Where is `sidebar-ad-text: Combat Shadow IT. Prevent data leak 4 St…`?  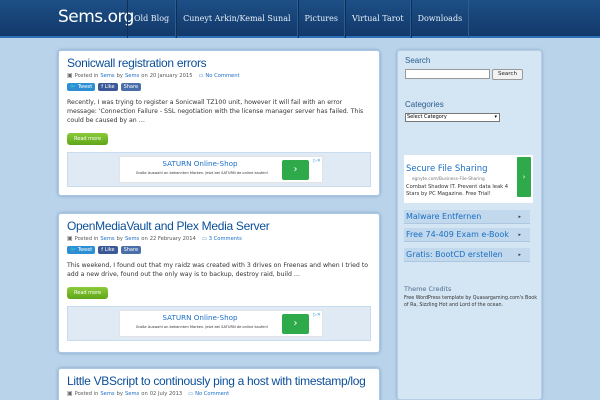 sidebar-ad-text: Combat Shadow IT. Prevent data leak 4 St… is located at coordinates (457, 190).